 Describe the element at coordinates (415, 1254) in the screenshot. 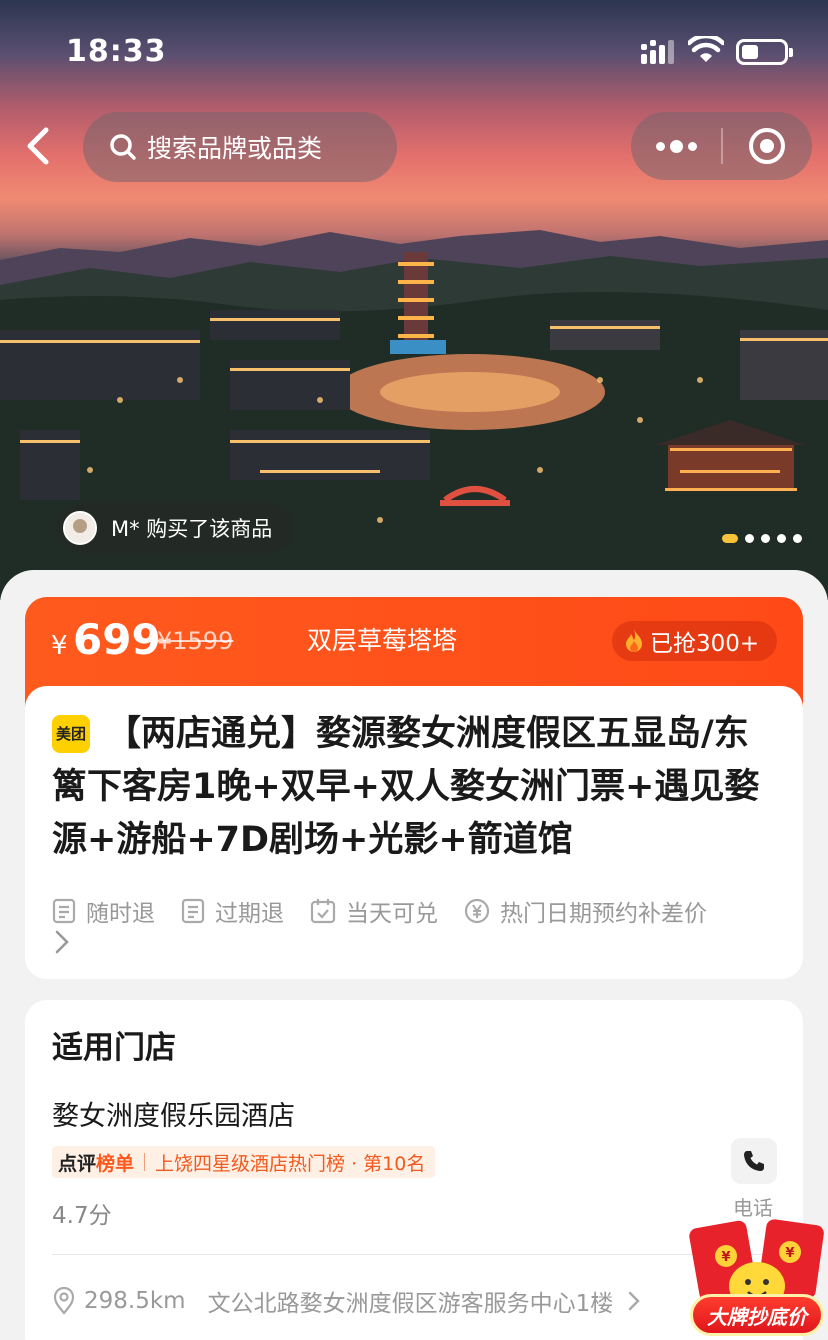

I see `divider` at that location.